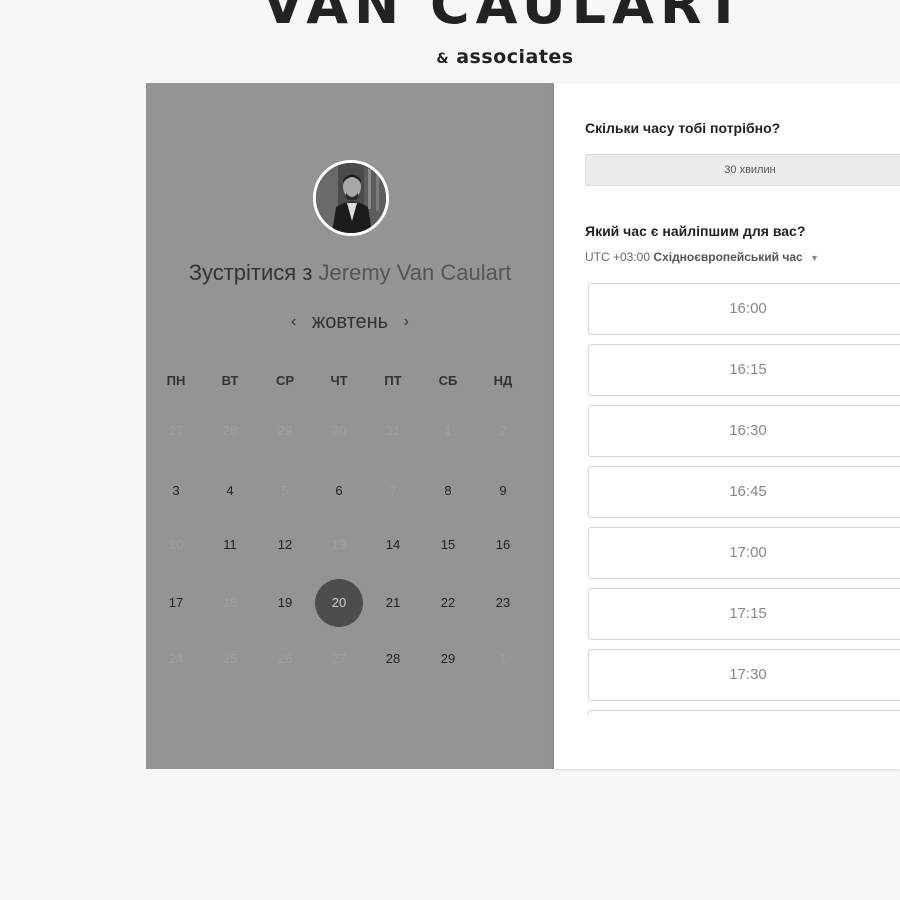 This screenshot has height=900, width=900. What do you see at coordinates (339, 603) in the screenshot?
I see `calendar-day-selected: 20` at bounding box center [339, 603].